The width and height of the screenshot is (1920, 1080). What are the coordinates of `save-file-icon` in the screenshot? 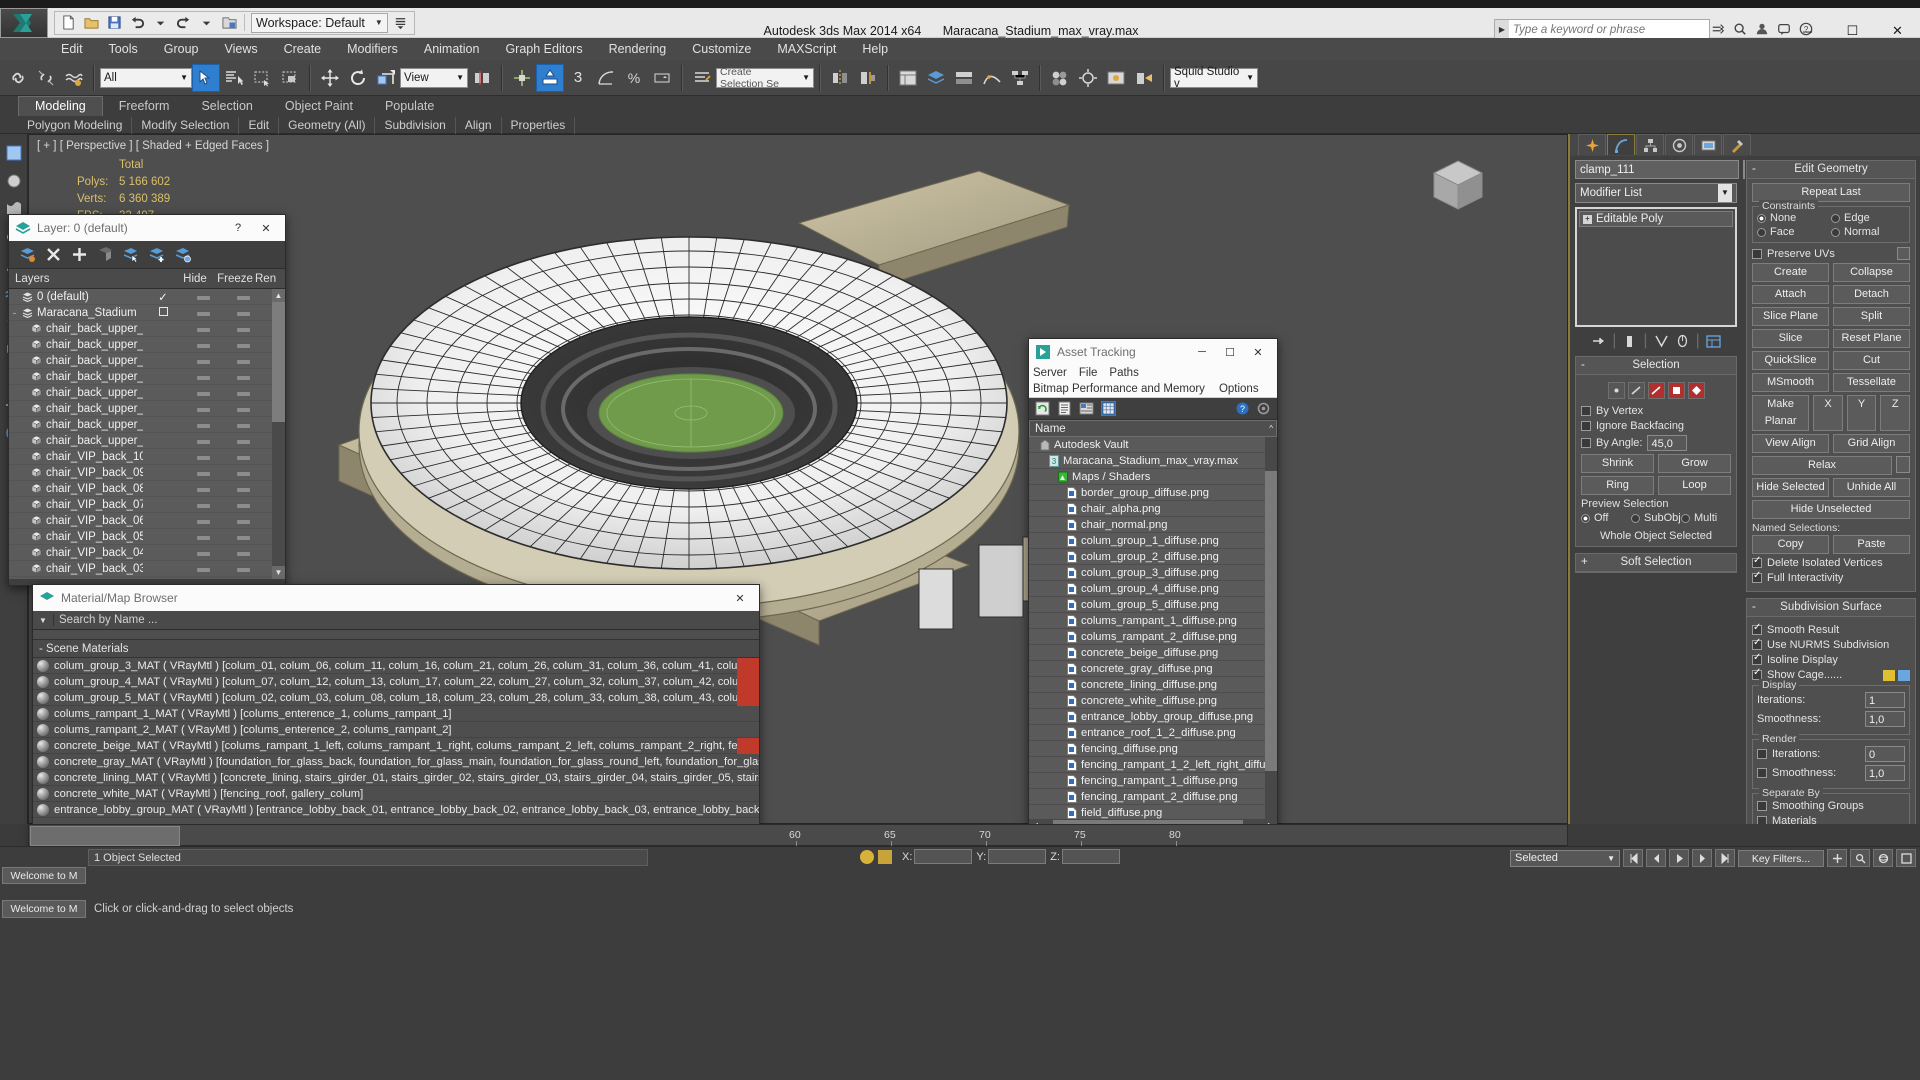 It's located at (114, 22).